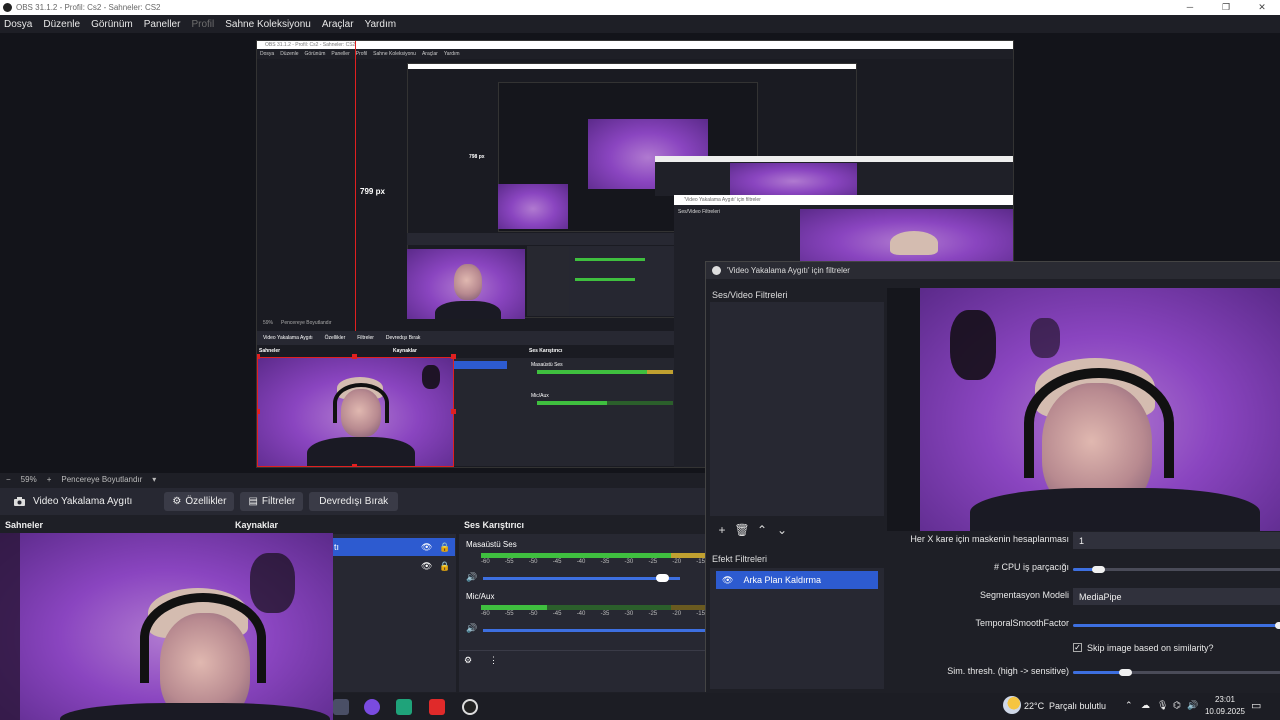 The image size is (1280, 720). What do you see at coordinates (394, 567) in the screenshot?
I see `source-item: 👁 🔒` at bounding box center [394, 567].